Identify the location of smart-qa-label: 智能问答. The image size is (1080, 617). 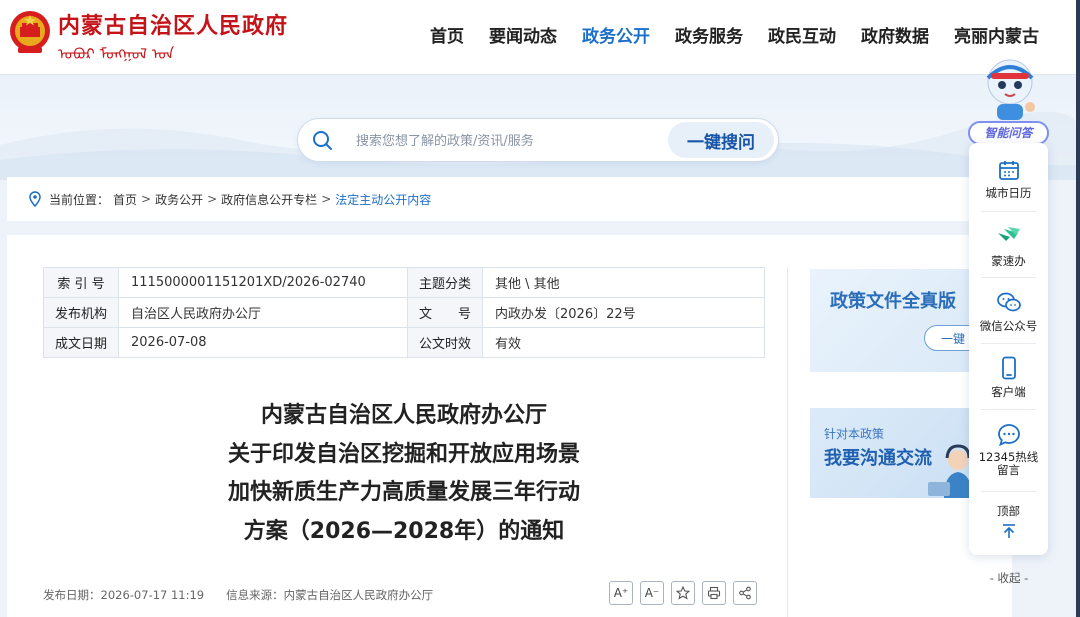
(1008, 133).